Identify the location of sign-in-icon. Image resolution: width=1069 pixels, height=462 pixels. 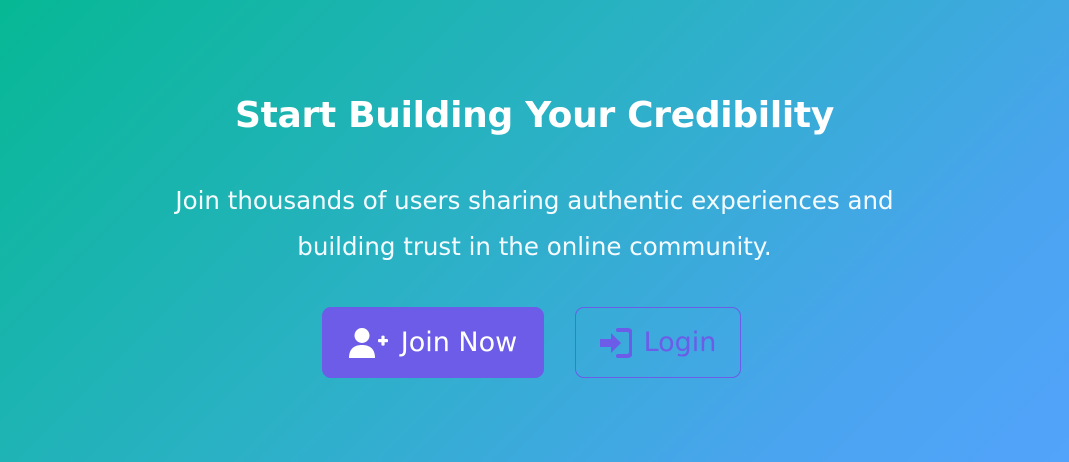
(615, 342).